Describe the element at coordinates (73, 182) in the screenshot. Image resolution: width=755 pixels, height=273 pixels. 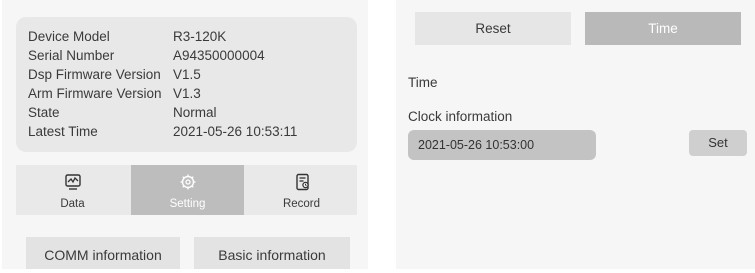
I see `chart-monitor-icon` at that location.